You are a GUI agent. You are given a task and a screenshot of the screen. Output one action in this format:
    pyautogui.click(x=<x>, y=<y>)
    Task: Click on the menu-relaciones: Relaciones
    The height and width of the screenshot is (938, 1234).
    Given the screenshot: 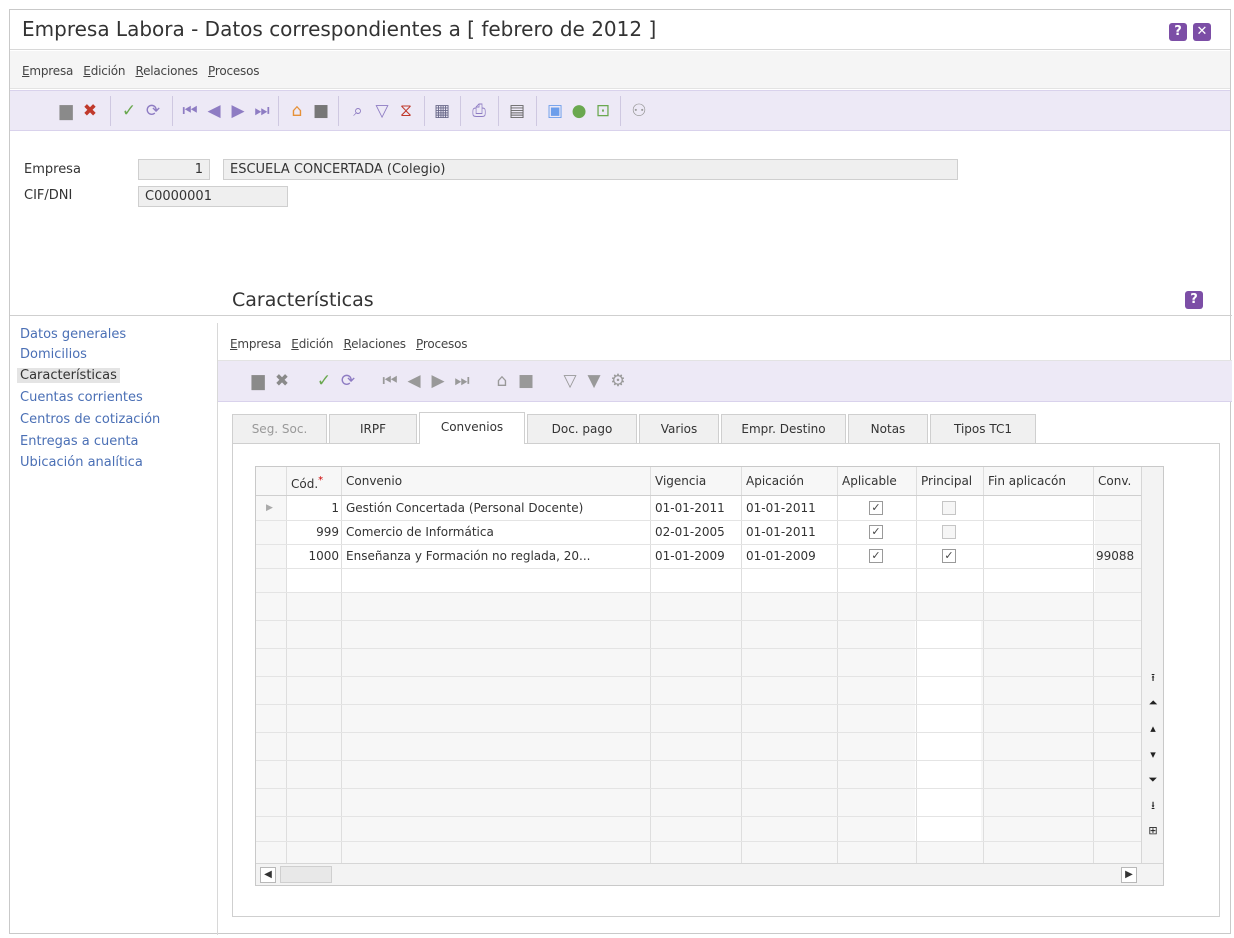 What is the action you would take?
    pyautogui.click(x=166, y=71)
    